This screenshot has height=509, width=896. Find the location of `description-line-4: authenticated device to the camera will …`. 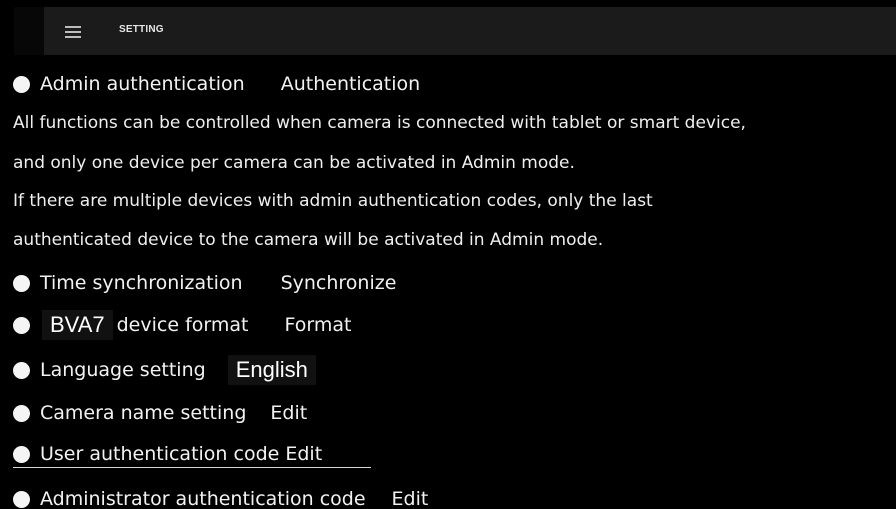

description-line-4: authenticated device to the camera will … is located at coordinates (308, 240).